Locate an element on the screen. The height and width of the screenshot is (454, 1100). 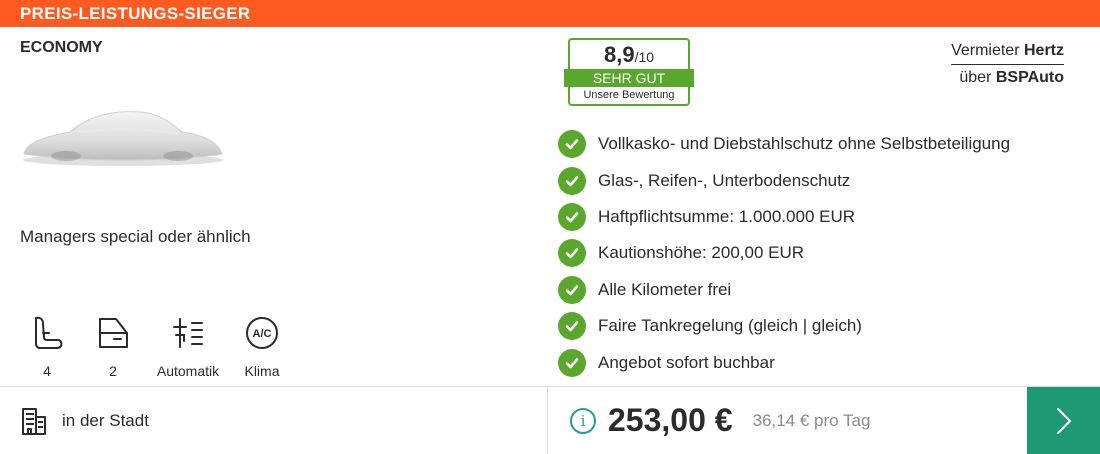
inclusion-item: Faire Tankregelung (gleich | gleich) is located at coordinates (784, 326).